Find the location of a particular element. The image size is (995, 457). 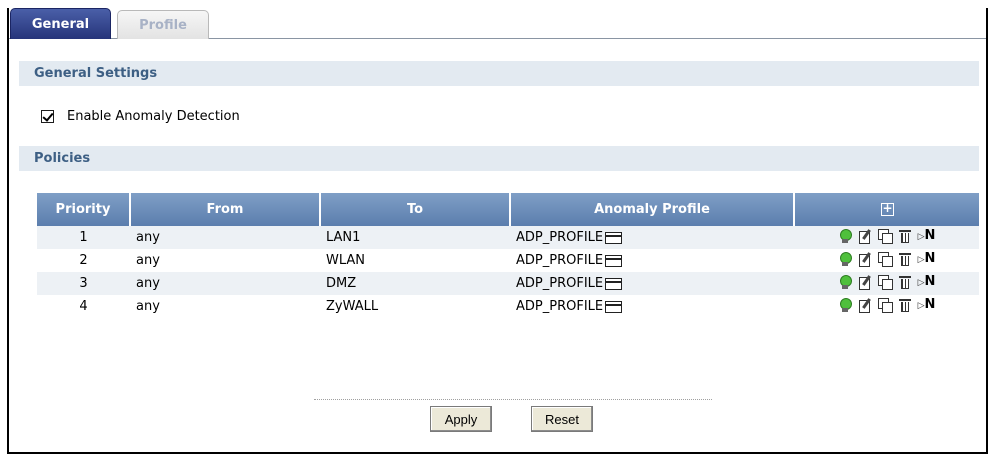

priority-cell: 2 is located at coordinates (83, 260).